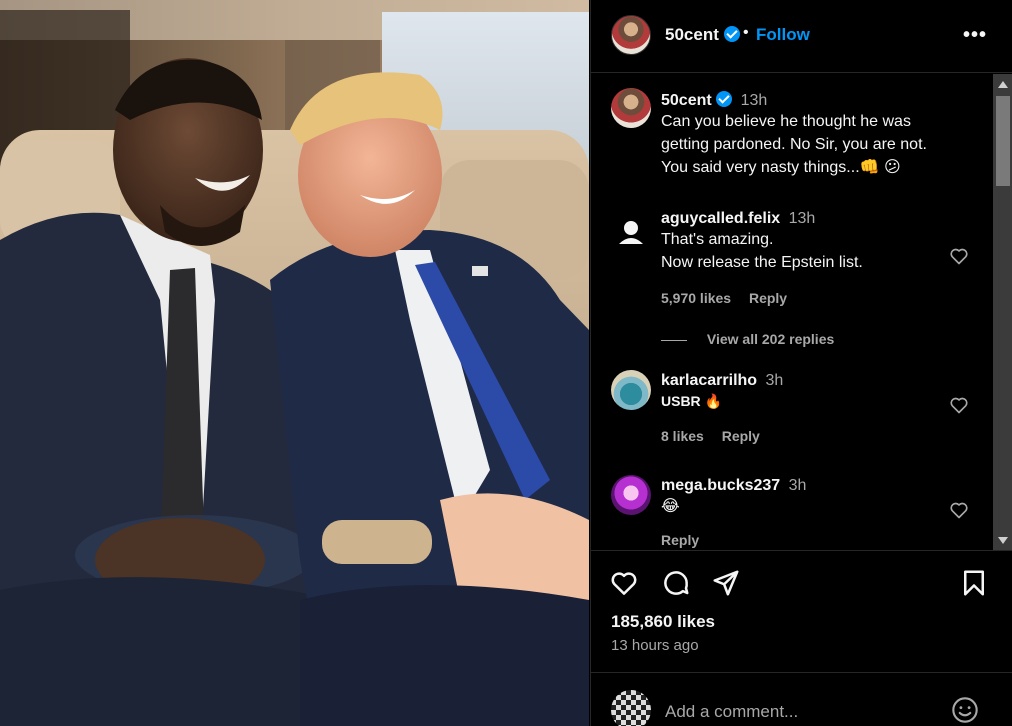 The height and width of the screenshot is (726, 1012). What do you see at coordinates (783, 35) in the screenshot?
I see `follow-button: Follow` at bounding box center [783, 35].